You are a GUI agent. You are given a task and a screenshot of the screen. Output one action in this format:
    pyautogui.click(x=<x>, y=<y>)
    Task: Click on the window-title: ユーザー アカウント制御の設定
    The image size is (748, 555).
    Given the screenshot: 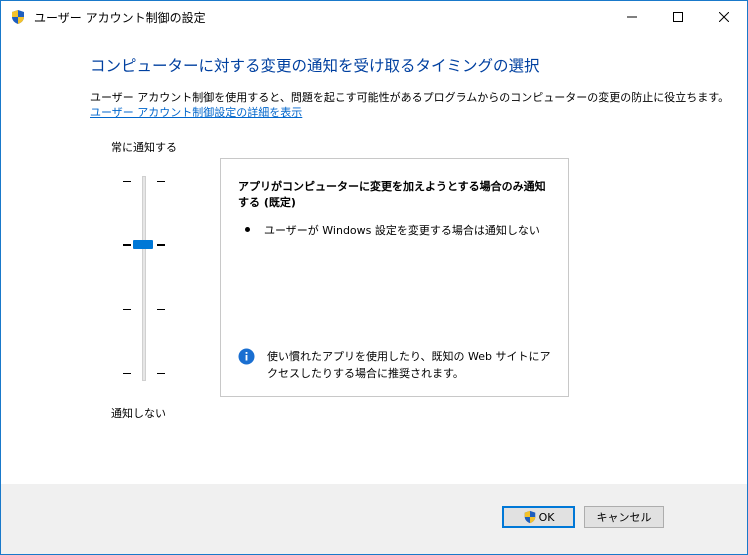 What is the action you would take?
    pyautogui.click(x=120, y=18)
    